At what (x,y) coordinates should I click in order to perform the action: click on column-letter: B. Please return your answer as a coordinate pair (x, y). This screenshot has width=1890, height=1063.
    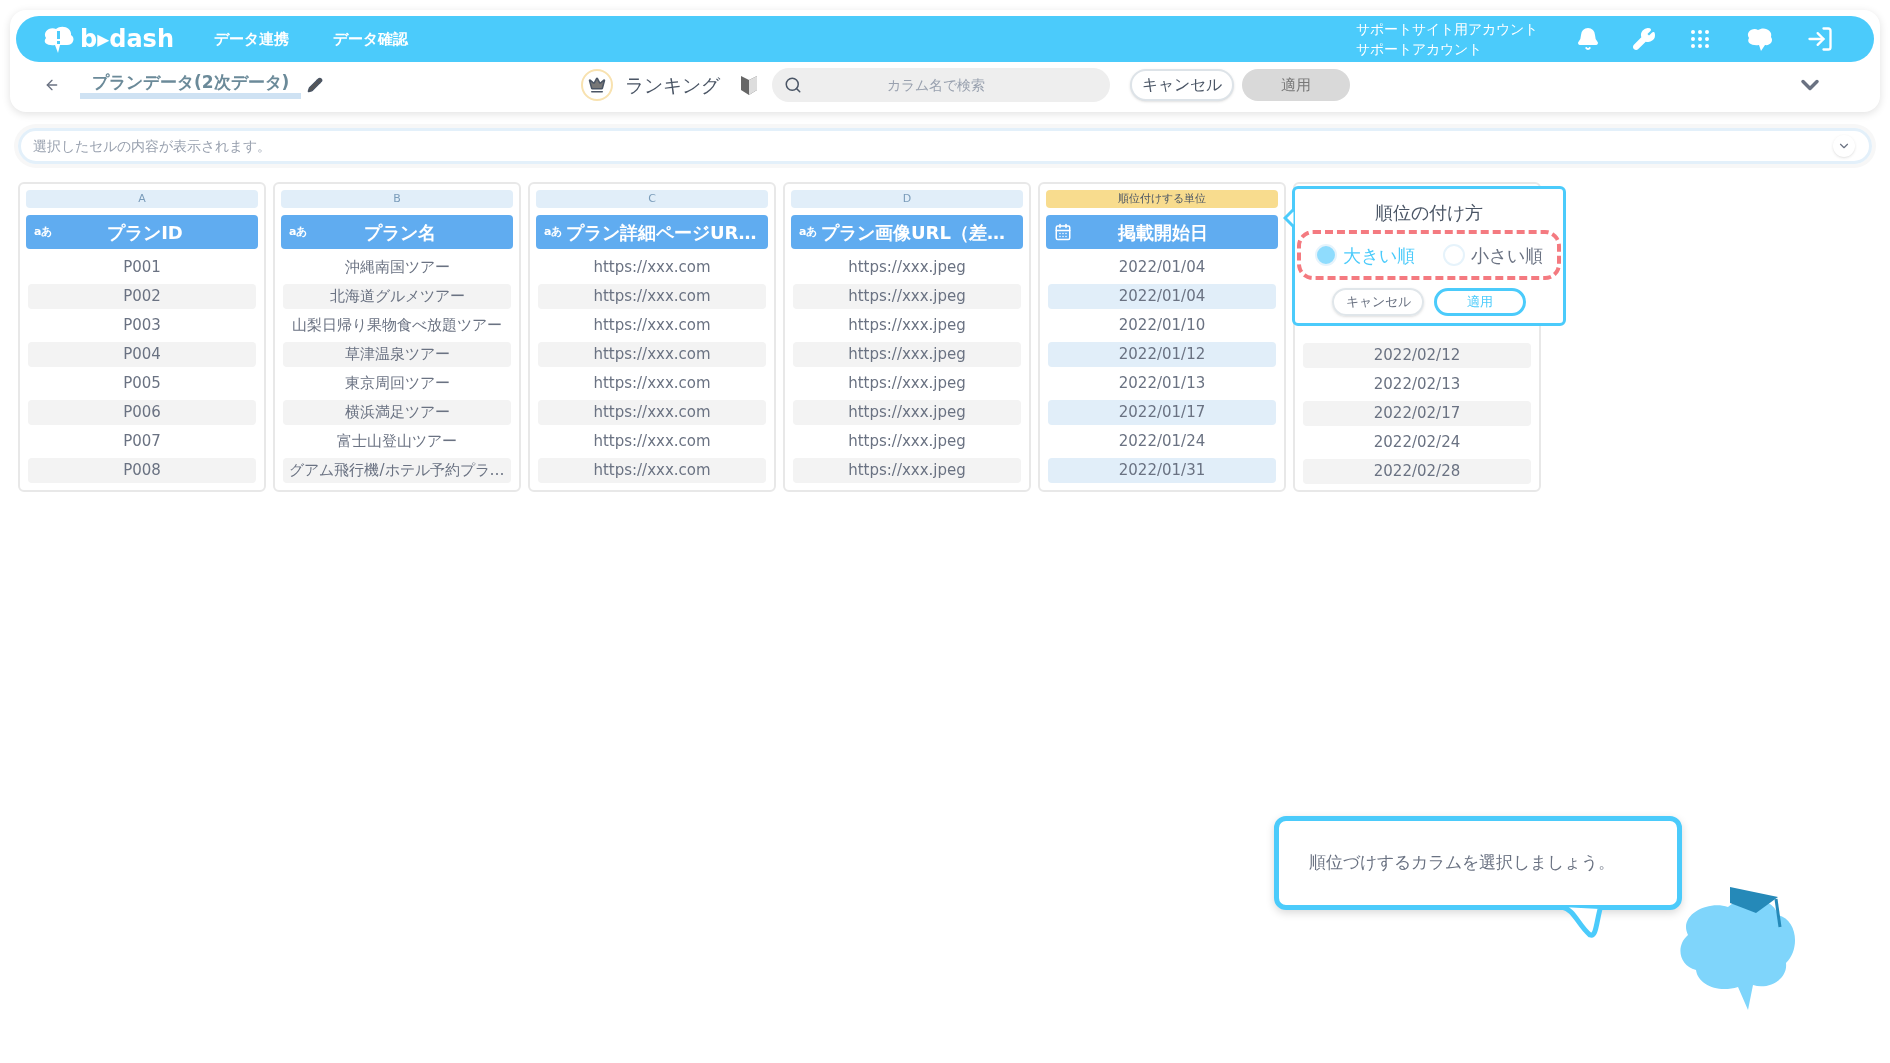
    Looking at the image, I should click on (397, 199).